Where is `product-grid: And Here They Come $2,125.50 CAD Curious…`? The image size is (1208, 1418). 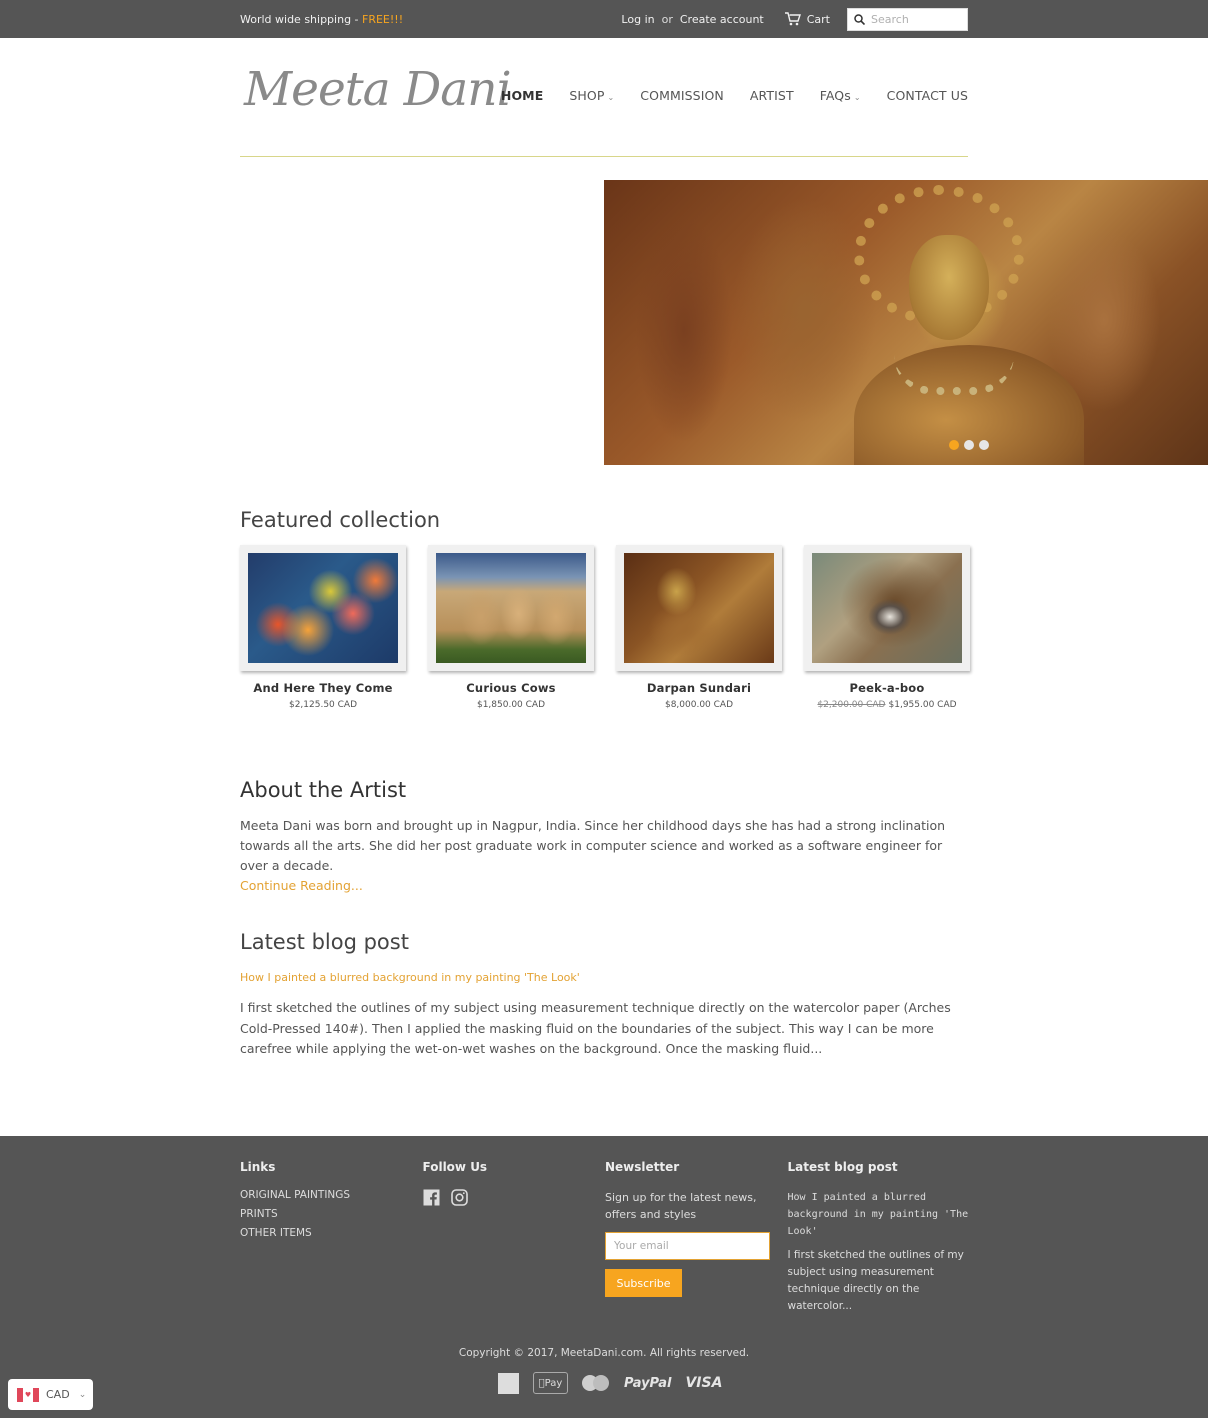
product-grid: And Here They Come $2,125.50 CAD Curious… is located at coordinates (605, 627).